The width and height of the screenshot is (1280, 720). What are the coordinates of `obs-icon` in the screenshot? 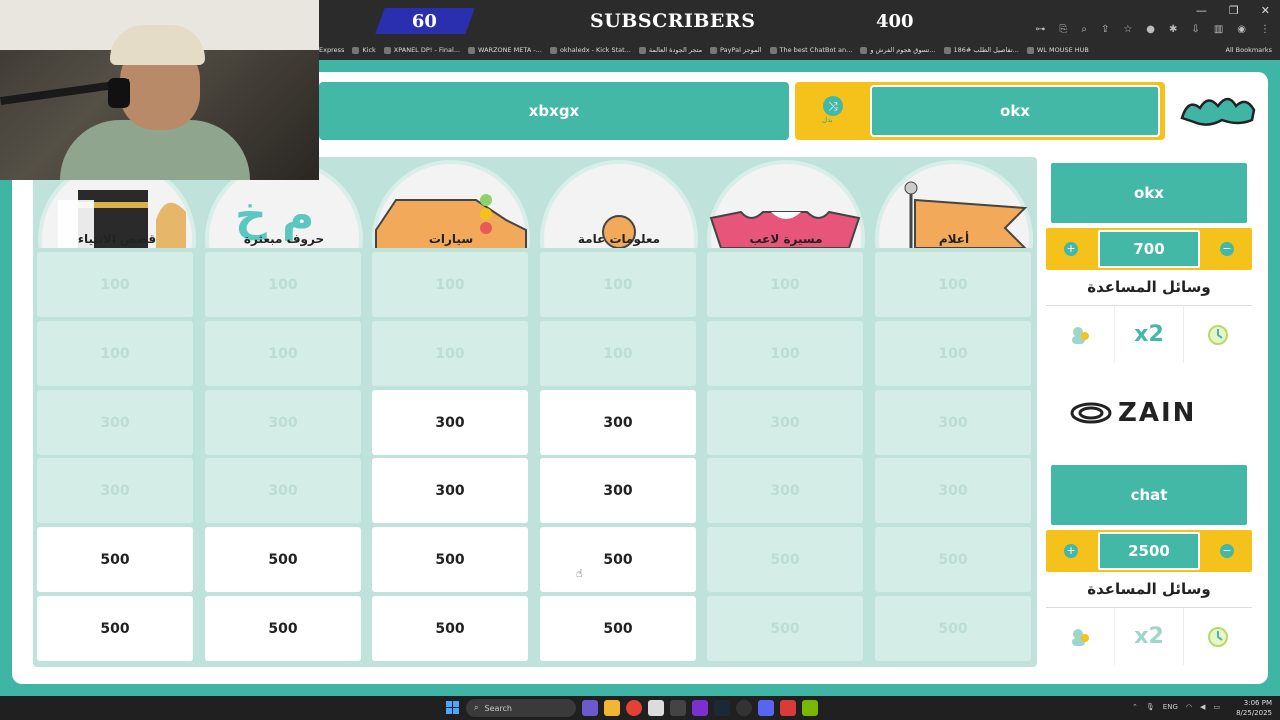 It's located at (744, 708).